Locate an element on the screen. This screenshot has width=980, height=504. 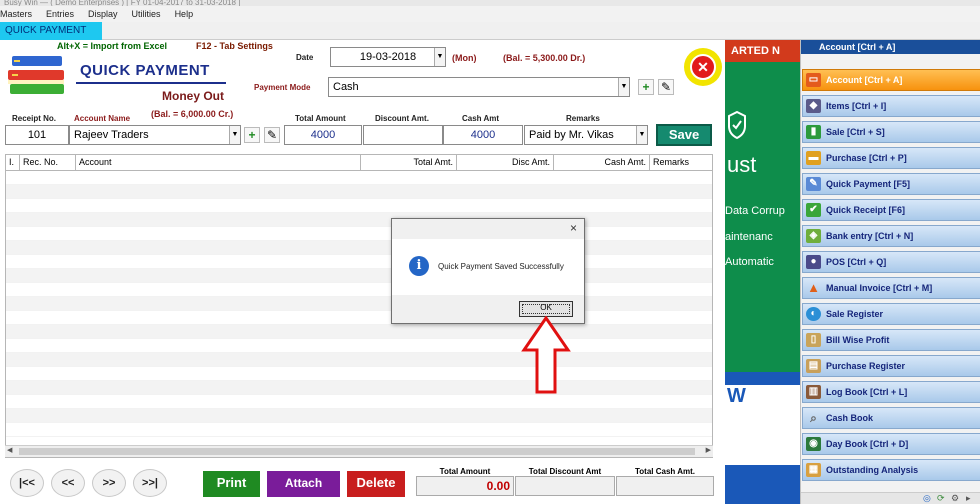
grid-horizontal-scrollbar: ◀ ▶ is located at coordinates (359, 451).